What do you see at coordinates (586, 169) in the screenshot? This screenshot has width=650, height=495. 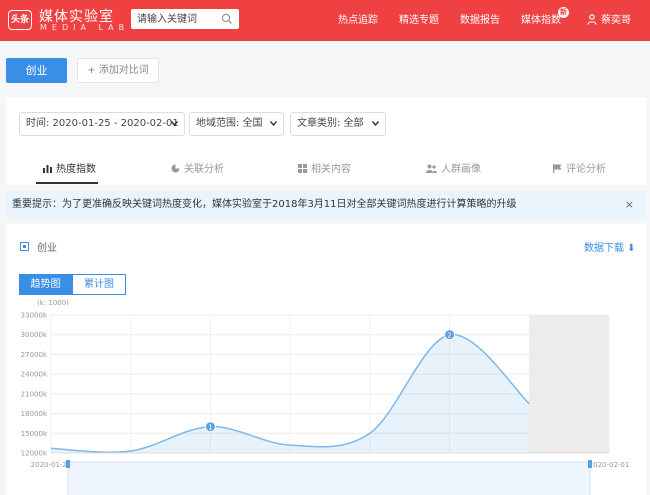 I see `tab-label: 评论分析` at bounding box center [586, 169].